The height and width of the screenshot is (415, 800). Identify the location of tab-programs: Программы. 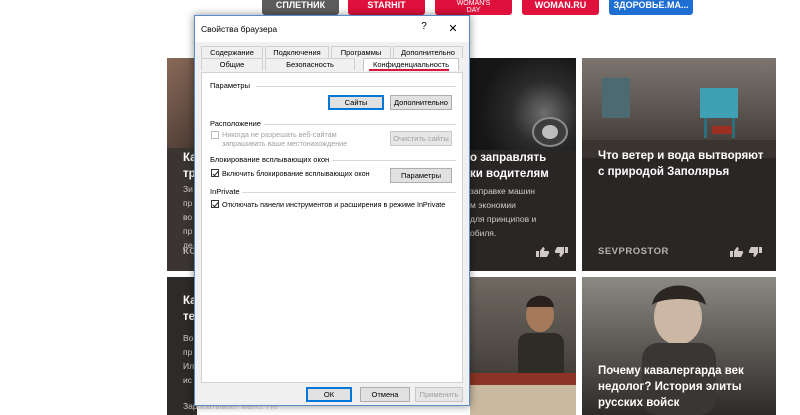
(361, 52).